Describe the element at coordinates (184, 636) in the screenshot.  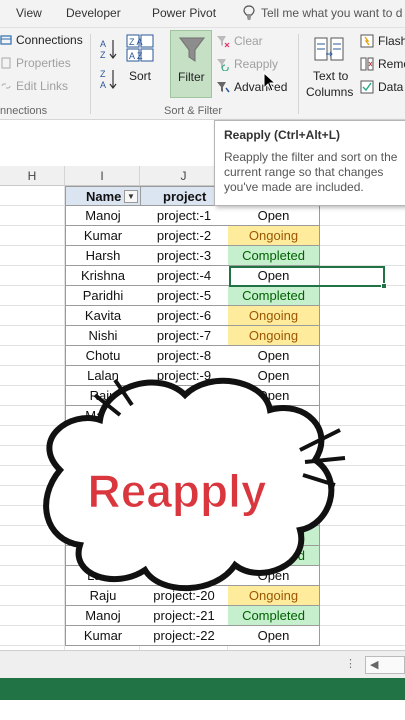
I see `cell-project: project:-22` at that location.